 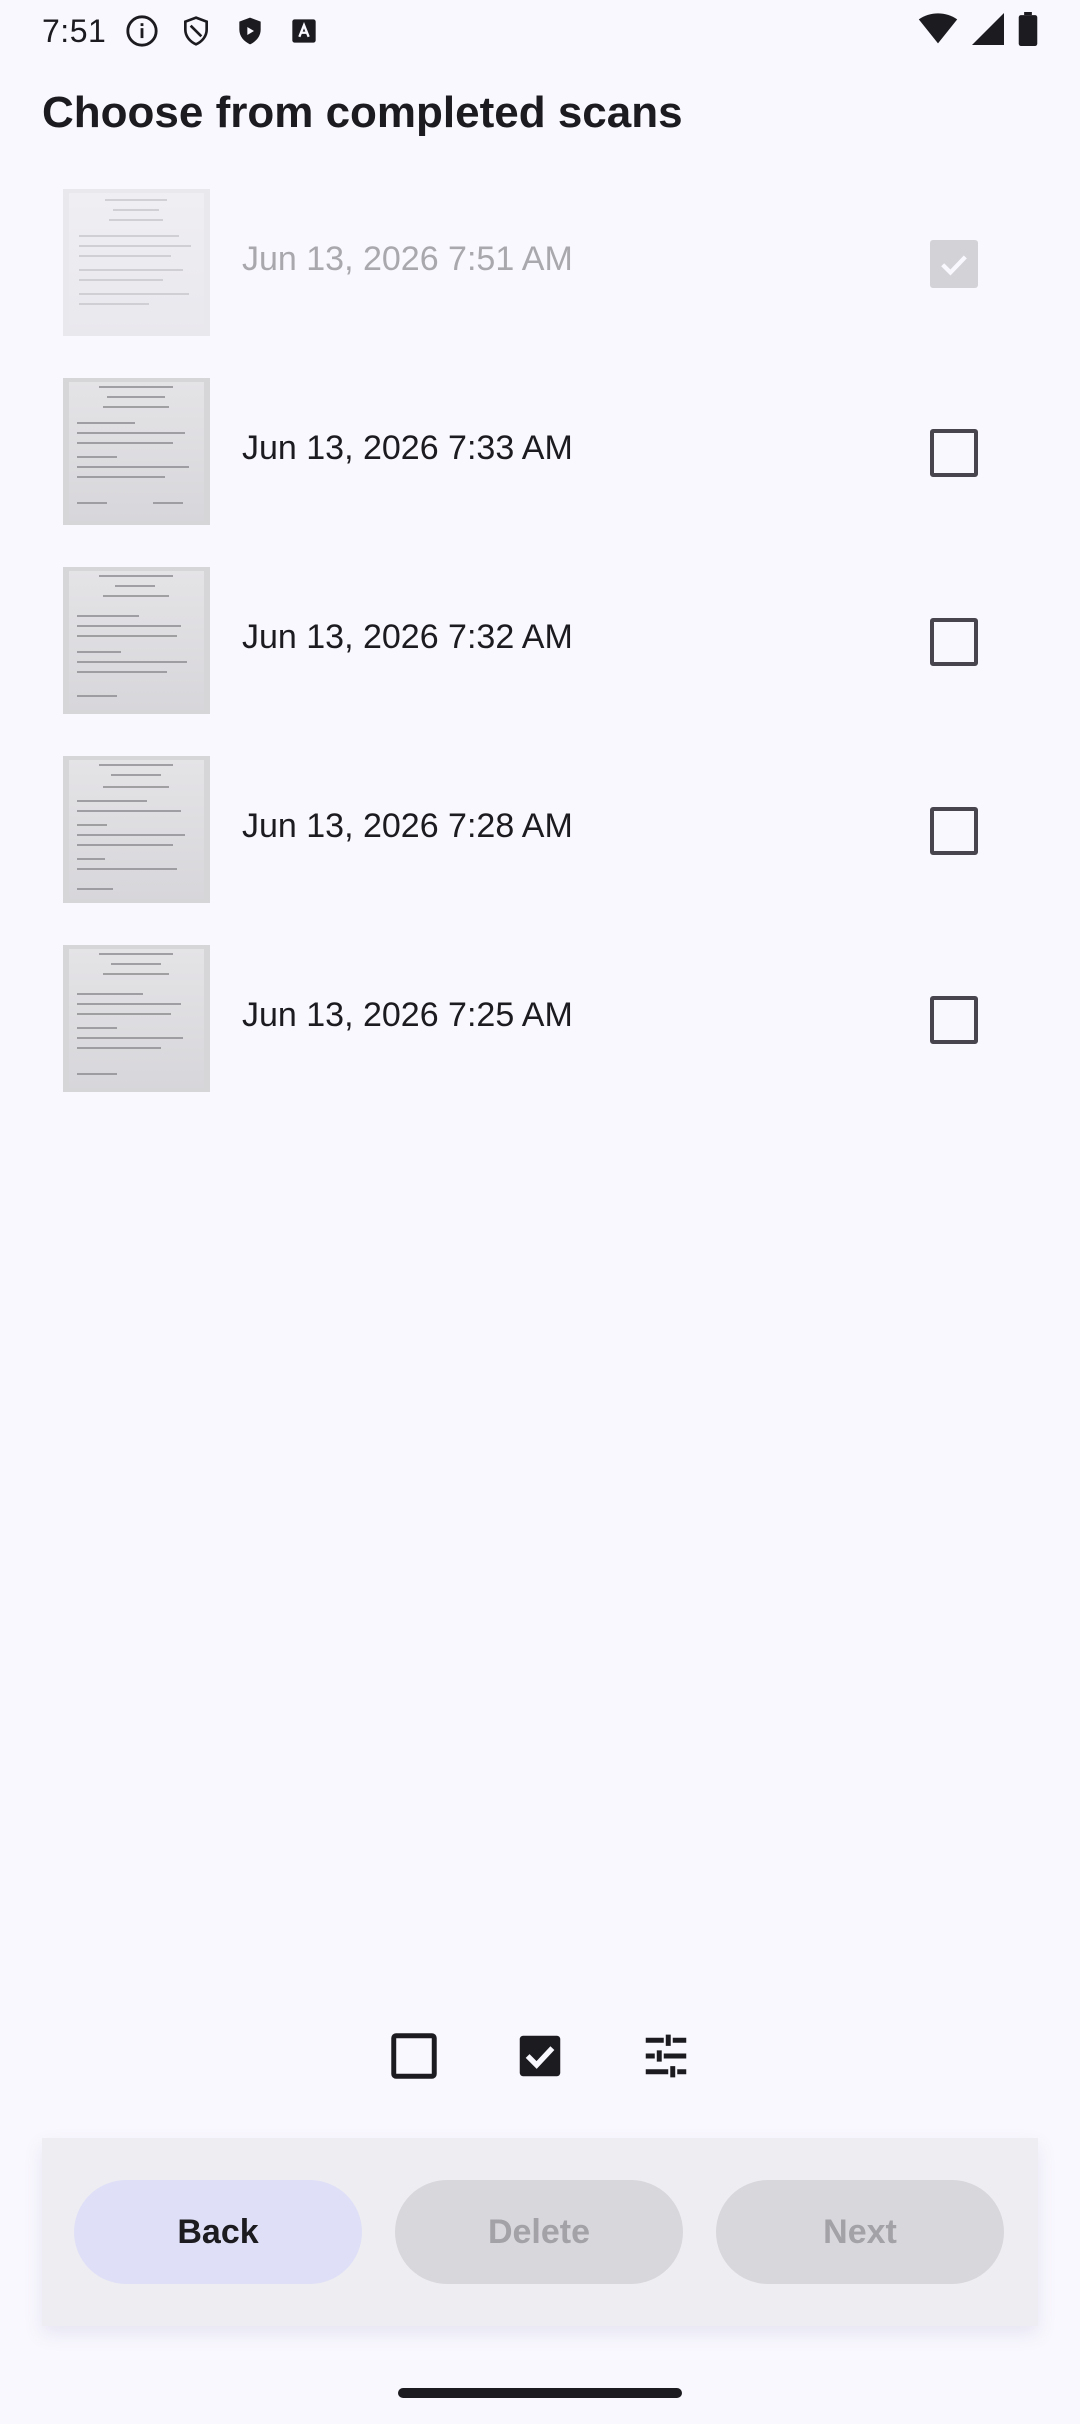 I want to click on scan-date: Jun 13, 2026 7:51 AM, so click(x=407, y=259).